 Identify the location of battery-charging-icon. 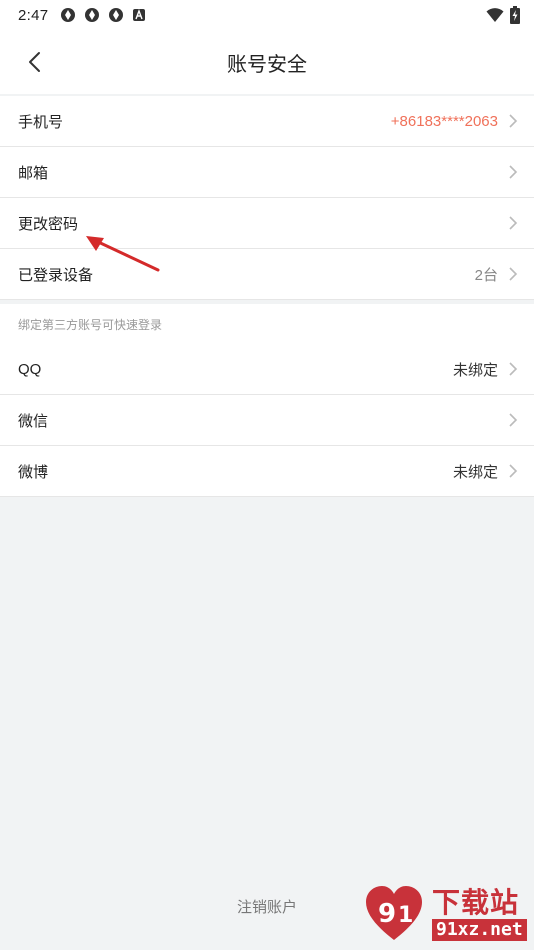
(515, 15).